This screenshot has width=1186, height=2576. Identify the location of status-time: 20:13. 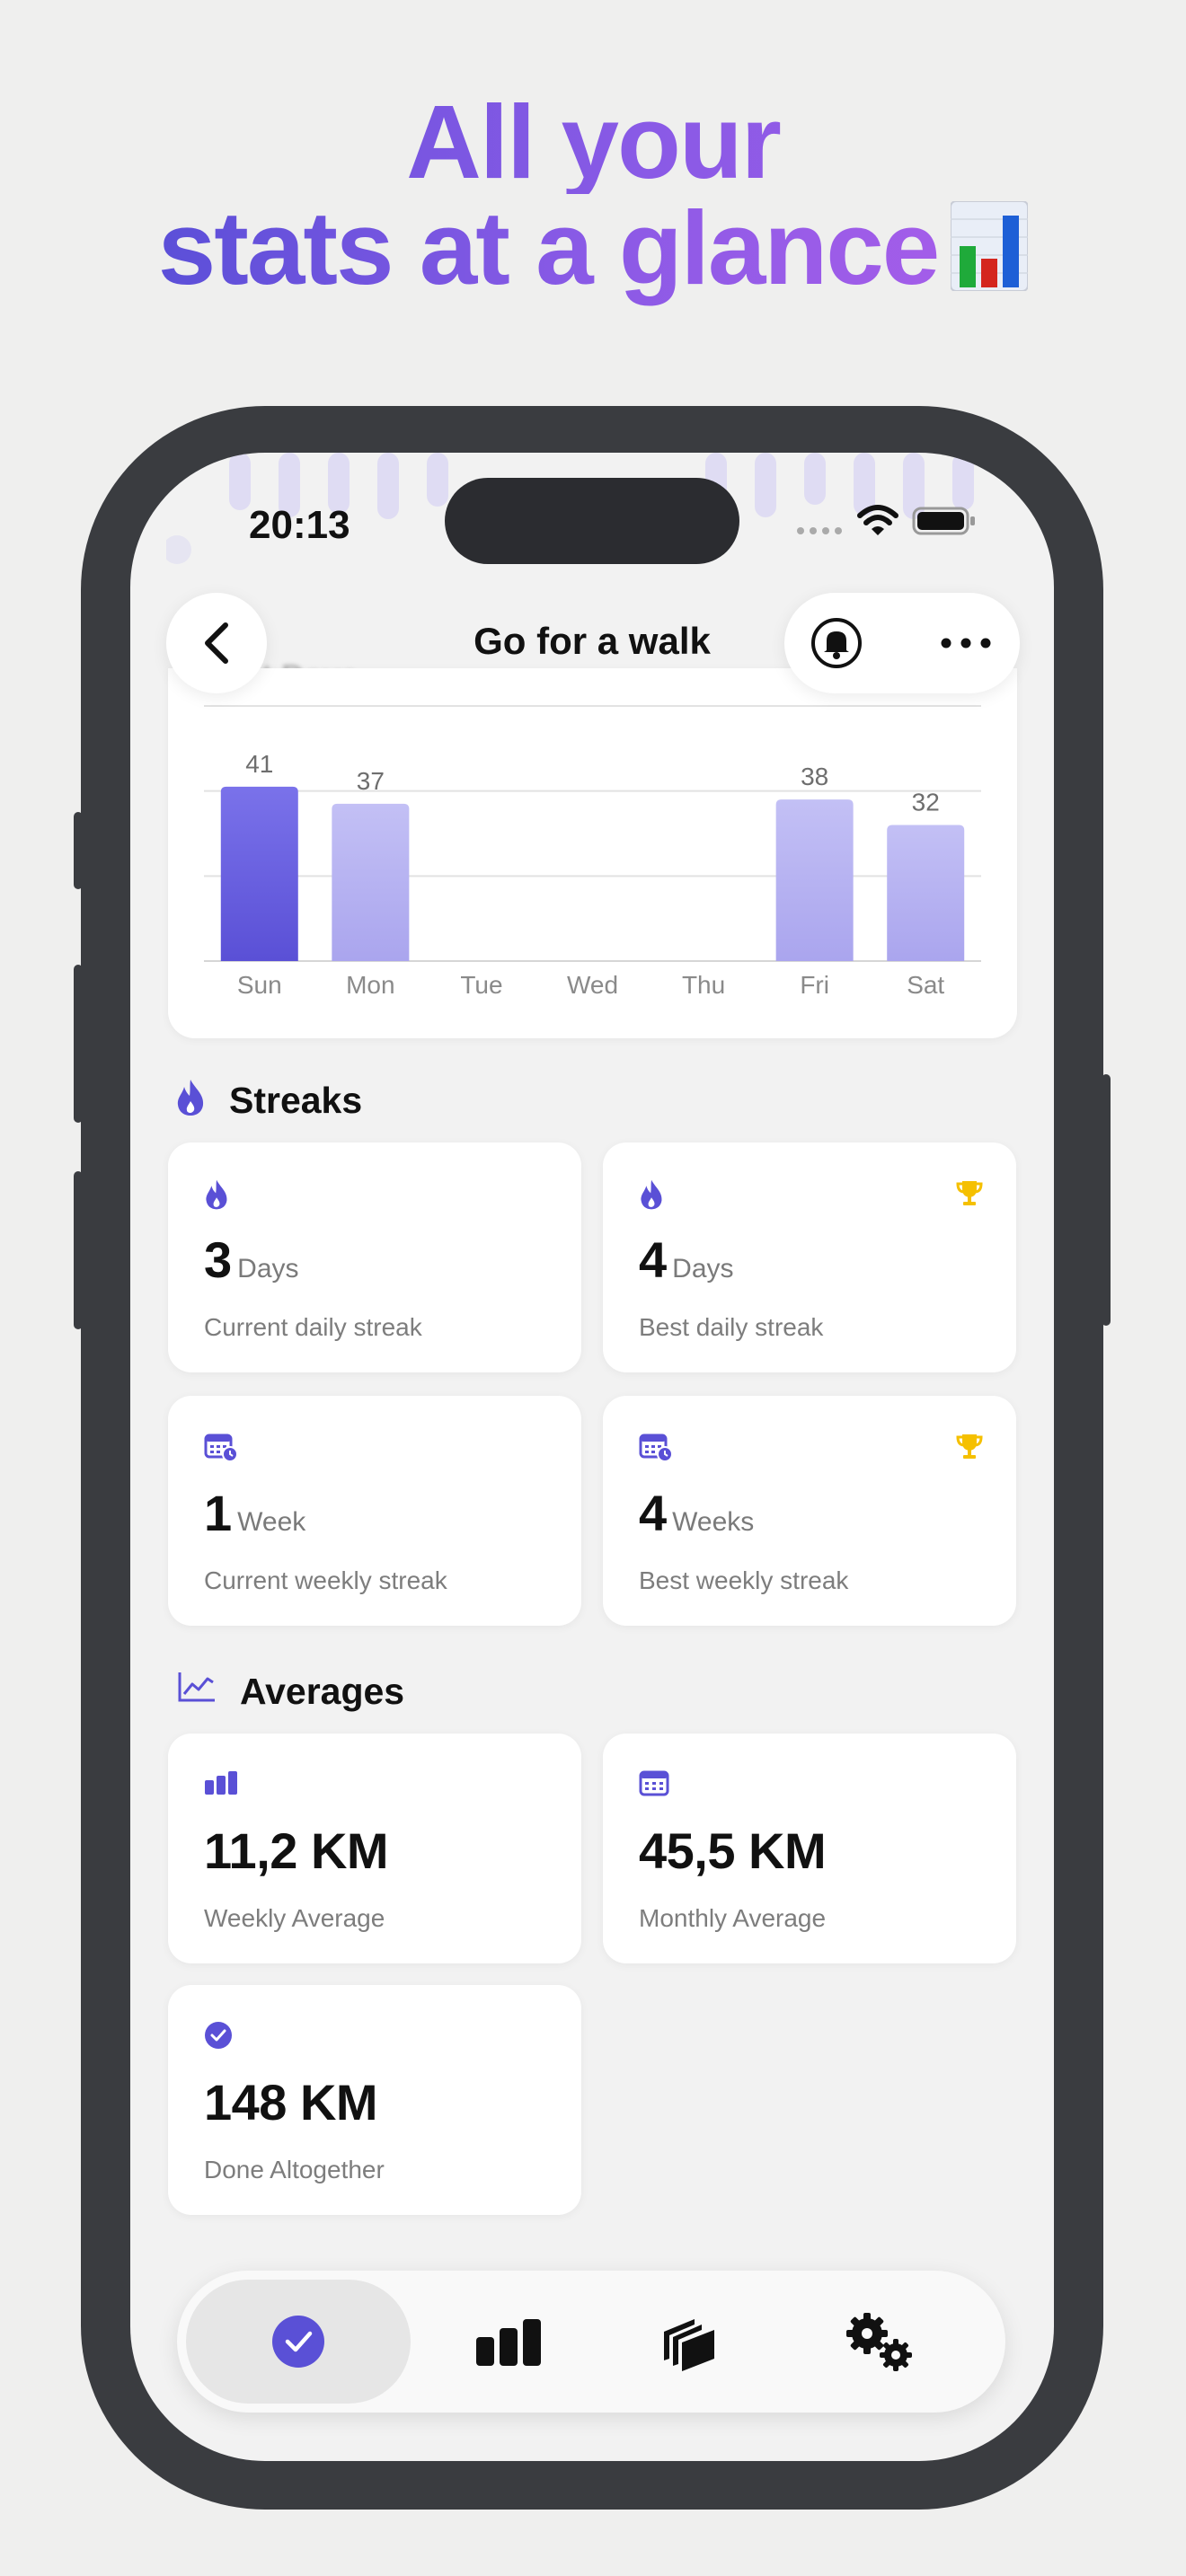
(299, 525).